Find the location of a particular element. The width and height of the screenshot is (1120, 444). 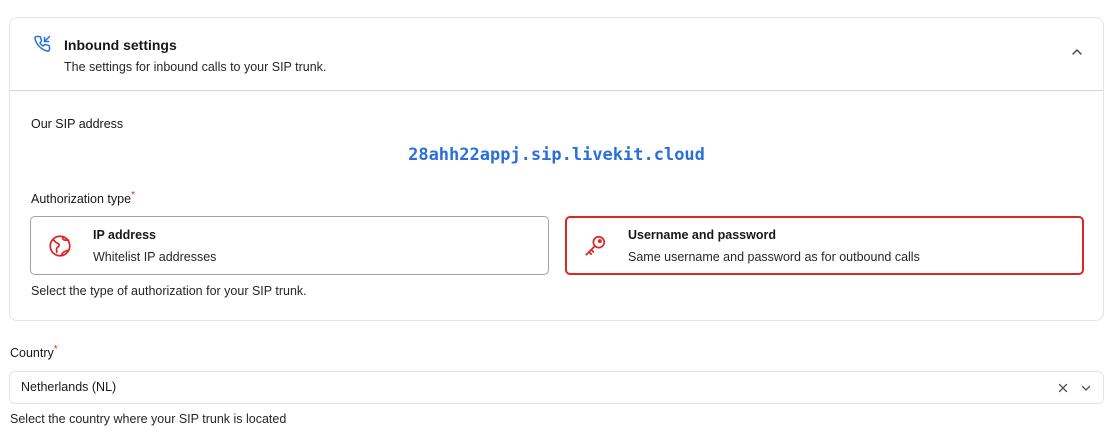

country-select: Netherlands (NL) is located at coordinates (556, 387).